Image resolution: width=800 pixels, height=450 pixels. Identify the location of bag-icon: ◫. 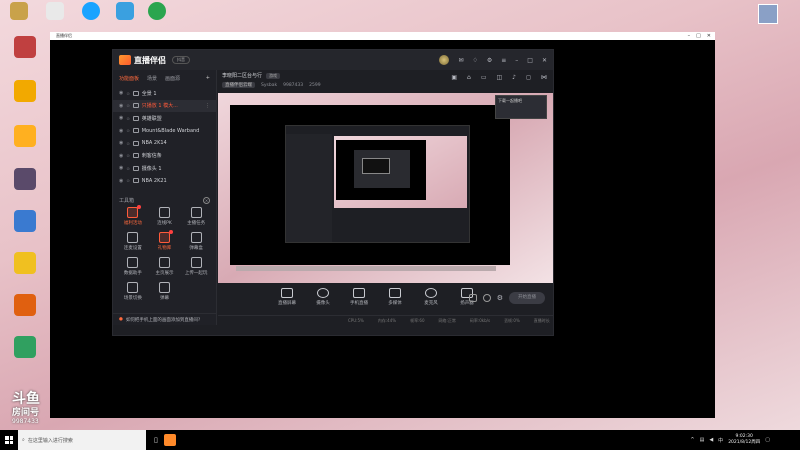
(500, 77).